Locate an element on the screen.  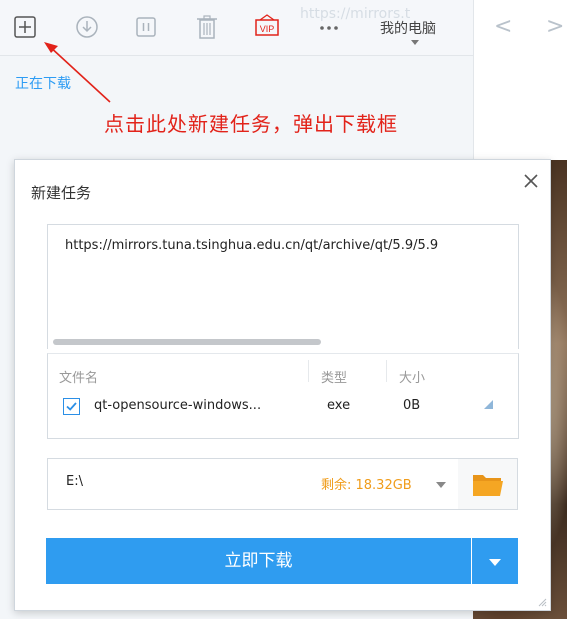
download-now-button: 立即下载 is located at coordinates (258, 561).